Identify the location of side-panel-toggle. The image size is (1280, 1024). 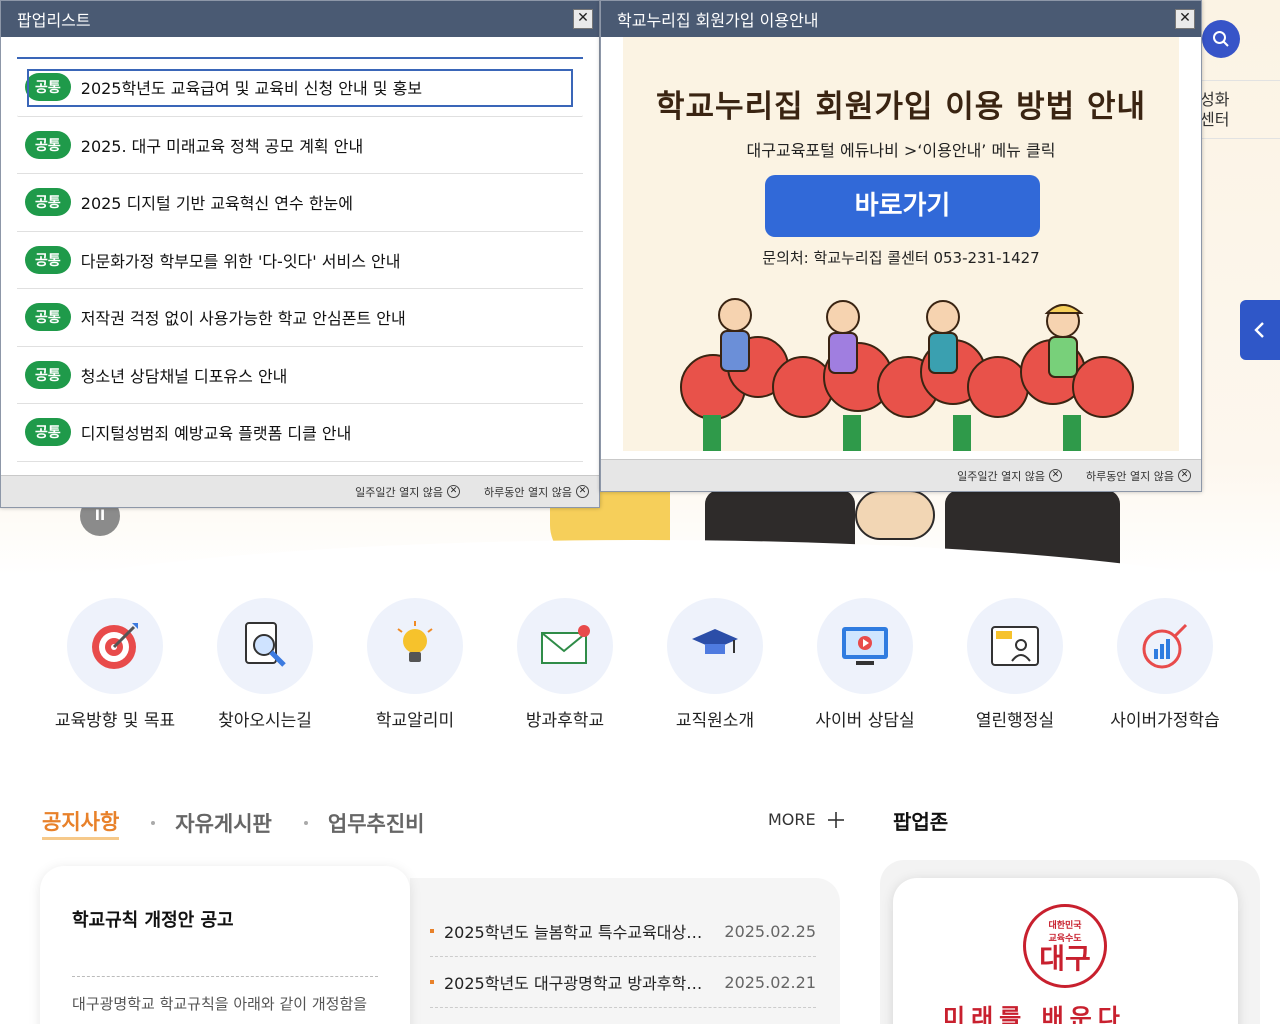
(1260, 330).